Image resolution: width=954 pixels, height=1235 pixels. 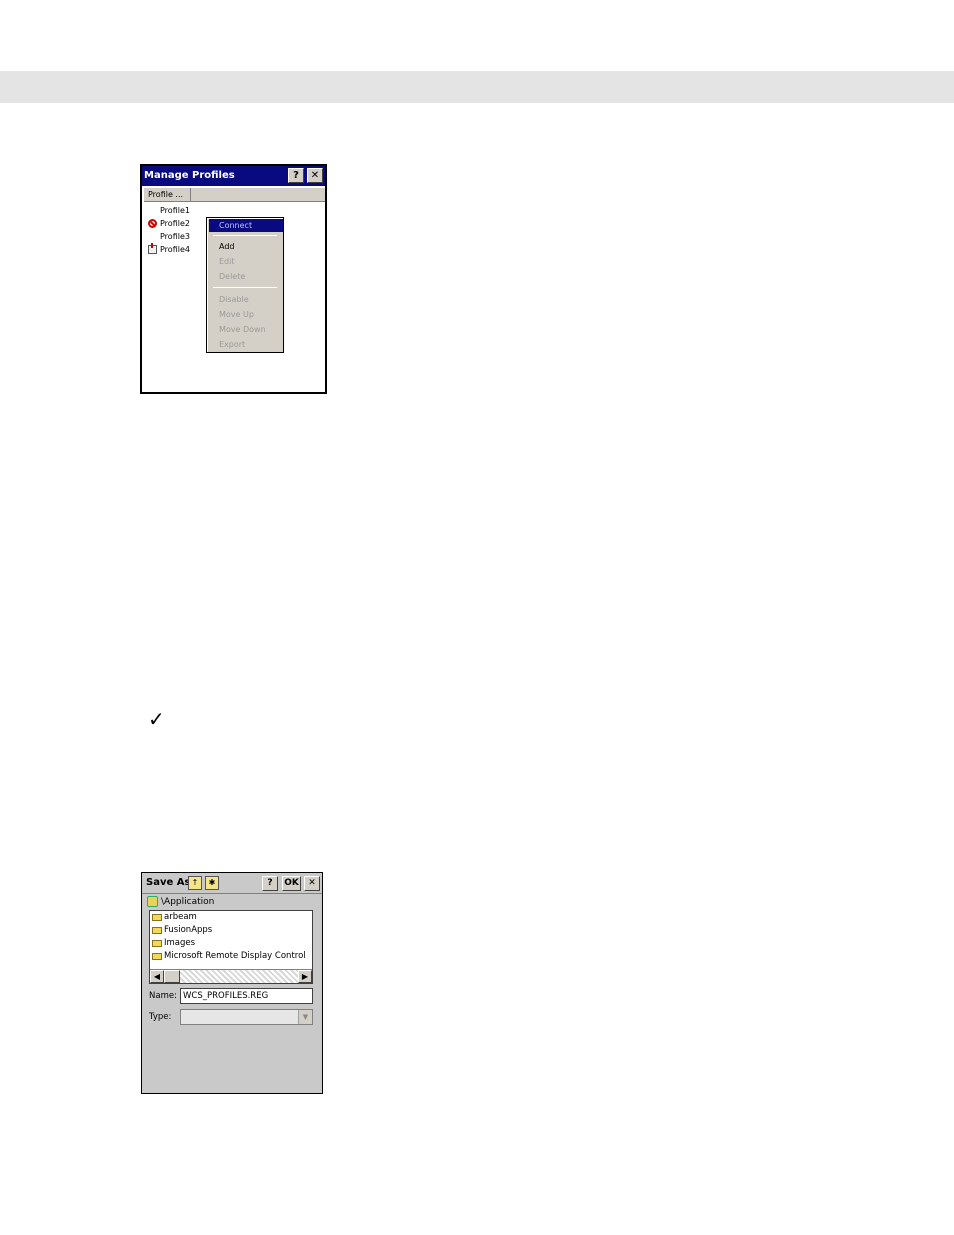 What do you see at coordinates (212, 883) in the screenshot?
I see `new-folder-icon: ✱` at bounding box center [212, 883].